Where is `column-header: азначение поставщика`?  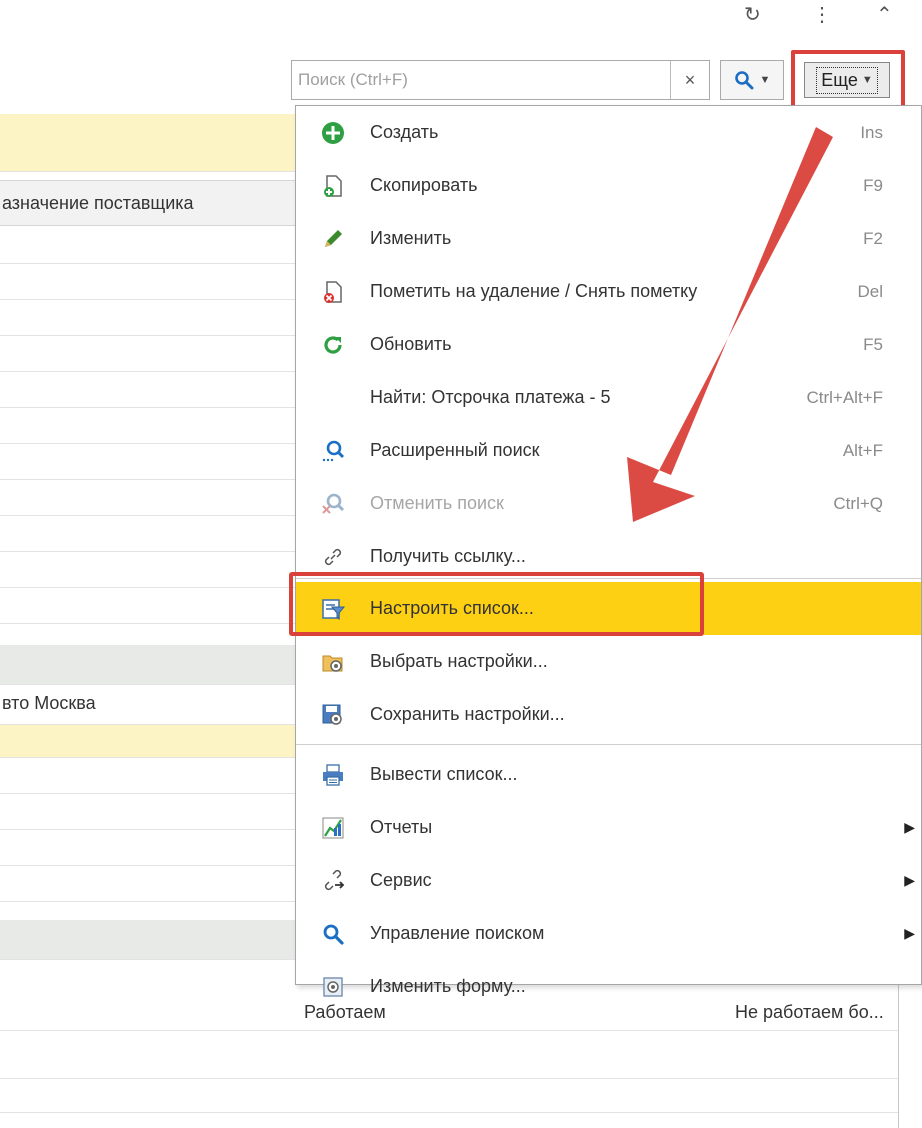
column-header: азначение поставщика is located at coordinates (150, 203).